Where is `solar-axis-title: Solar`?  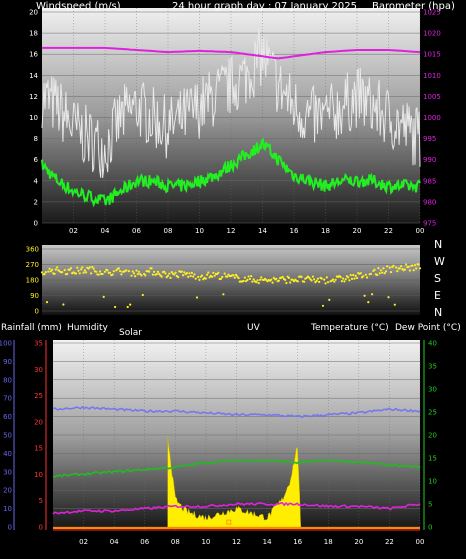
solar-axis-title: Solar is located at coordinates (130, 333).